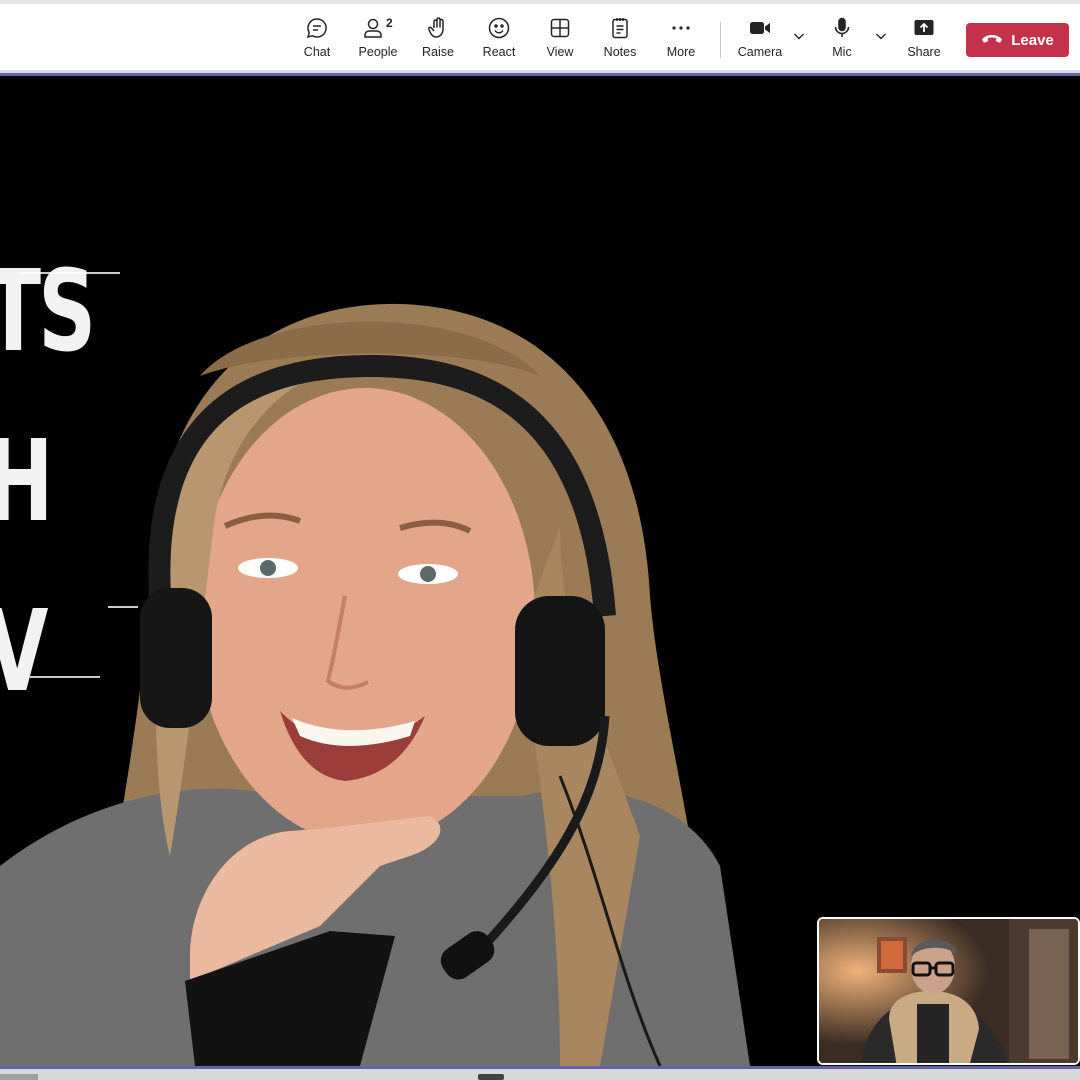 The image size is (1080, 1080). What do you see at coordinates (438, 52) in the screenshot?
I see `raise-label: Raise` at bounding box center [438, 52].